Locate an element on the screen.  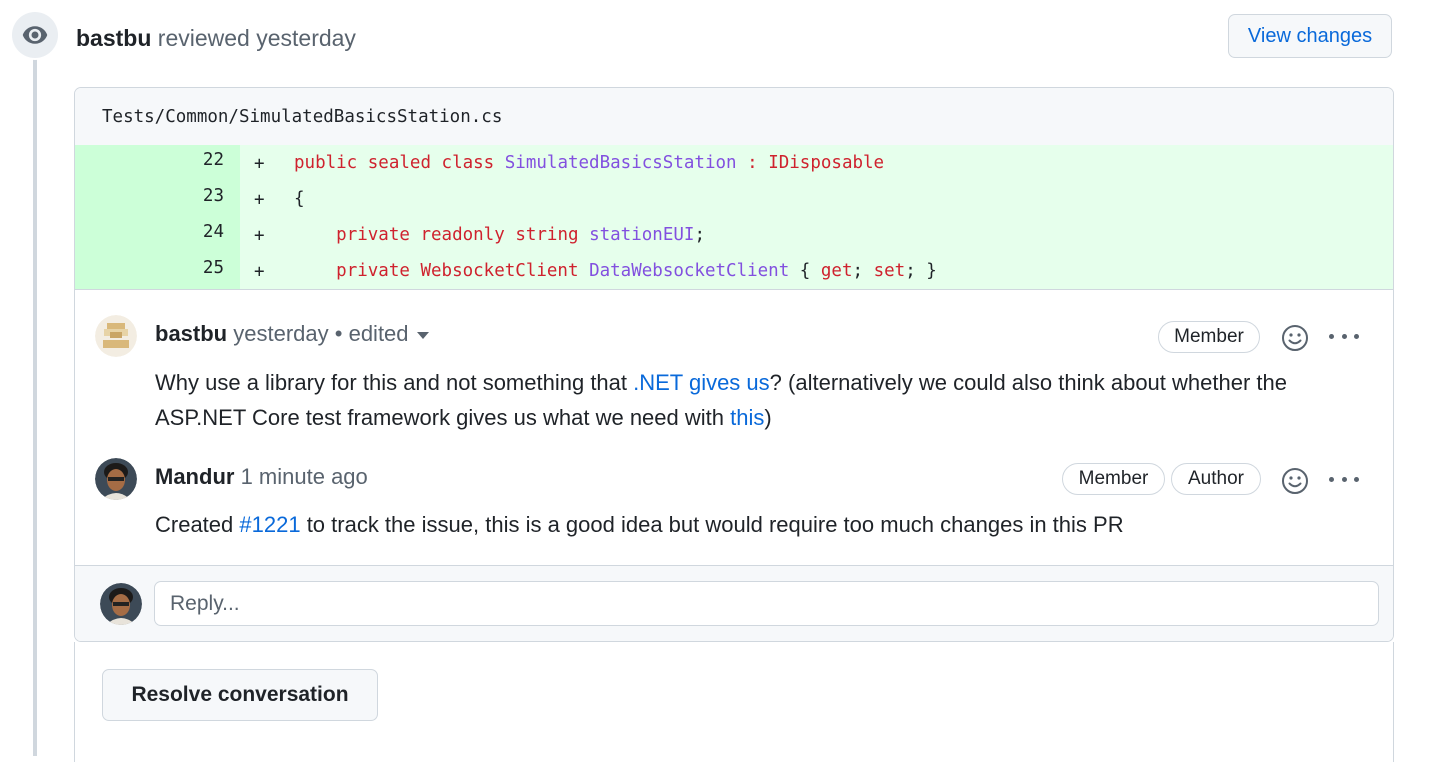
code-token: SimulatedBasicsStation is located at coordinates (620, 163).